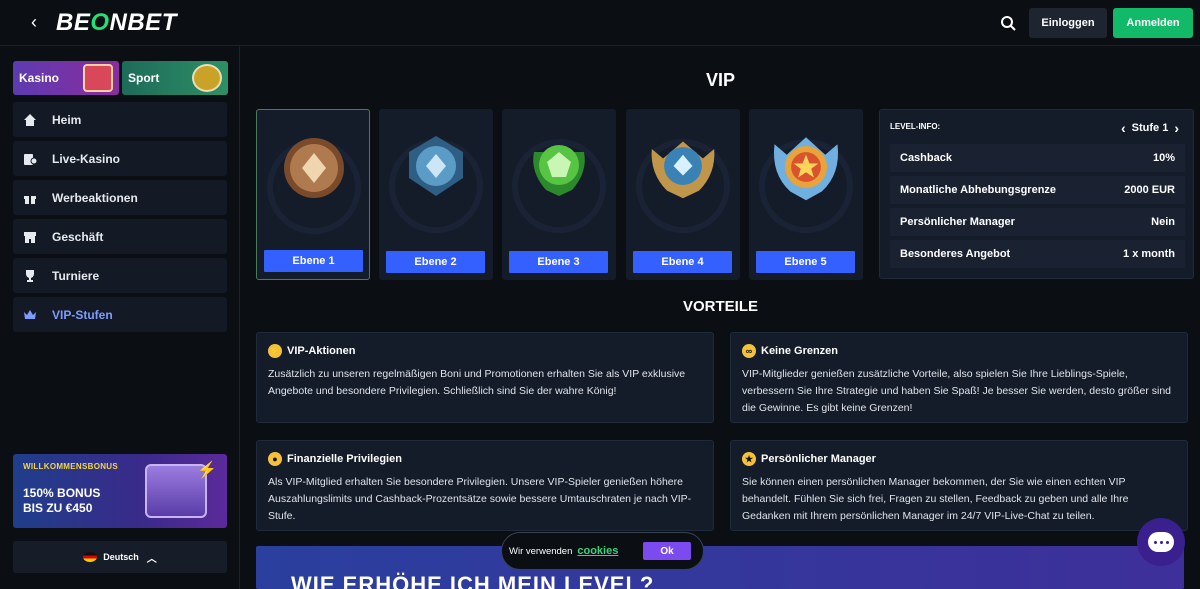 Image resolution: width=1200 pixels, height=589 pixels. I want to click on shop-icon, so click(30, 237).